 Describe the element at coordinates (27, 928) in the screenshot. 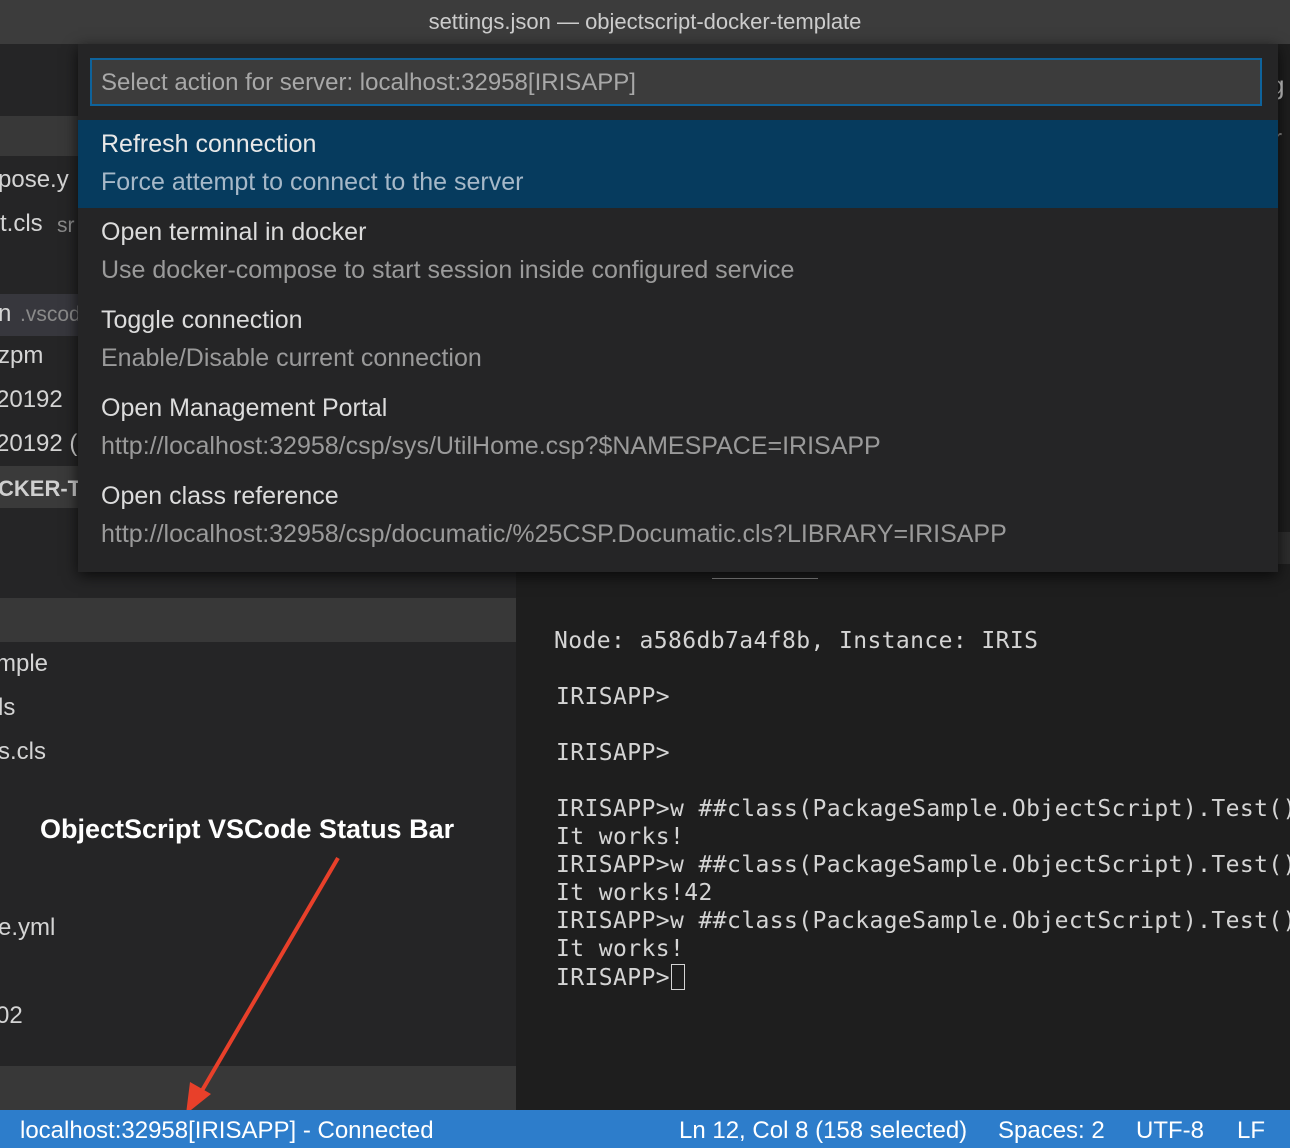

I see `sidebar-item-yml: e.yml` at that location.